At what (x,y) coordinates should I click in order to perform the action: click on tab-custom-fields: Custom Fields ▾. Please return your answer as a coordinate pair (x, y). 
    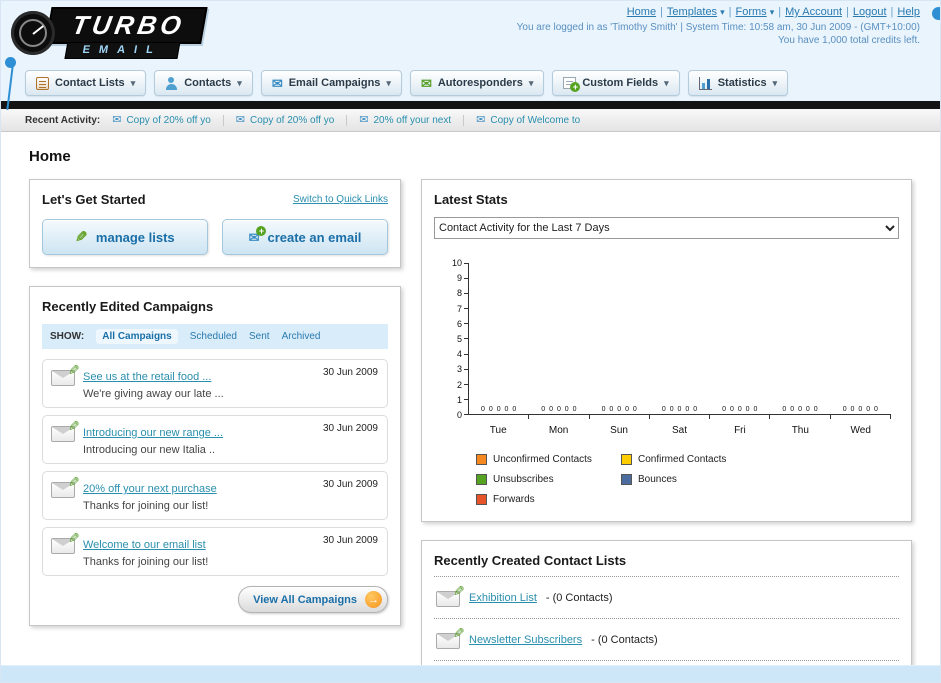
    Looking at the image, I should click on (616, 83).